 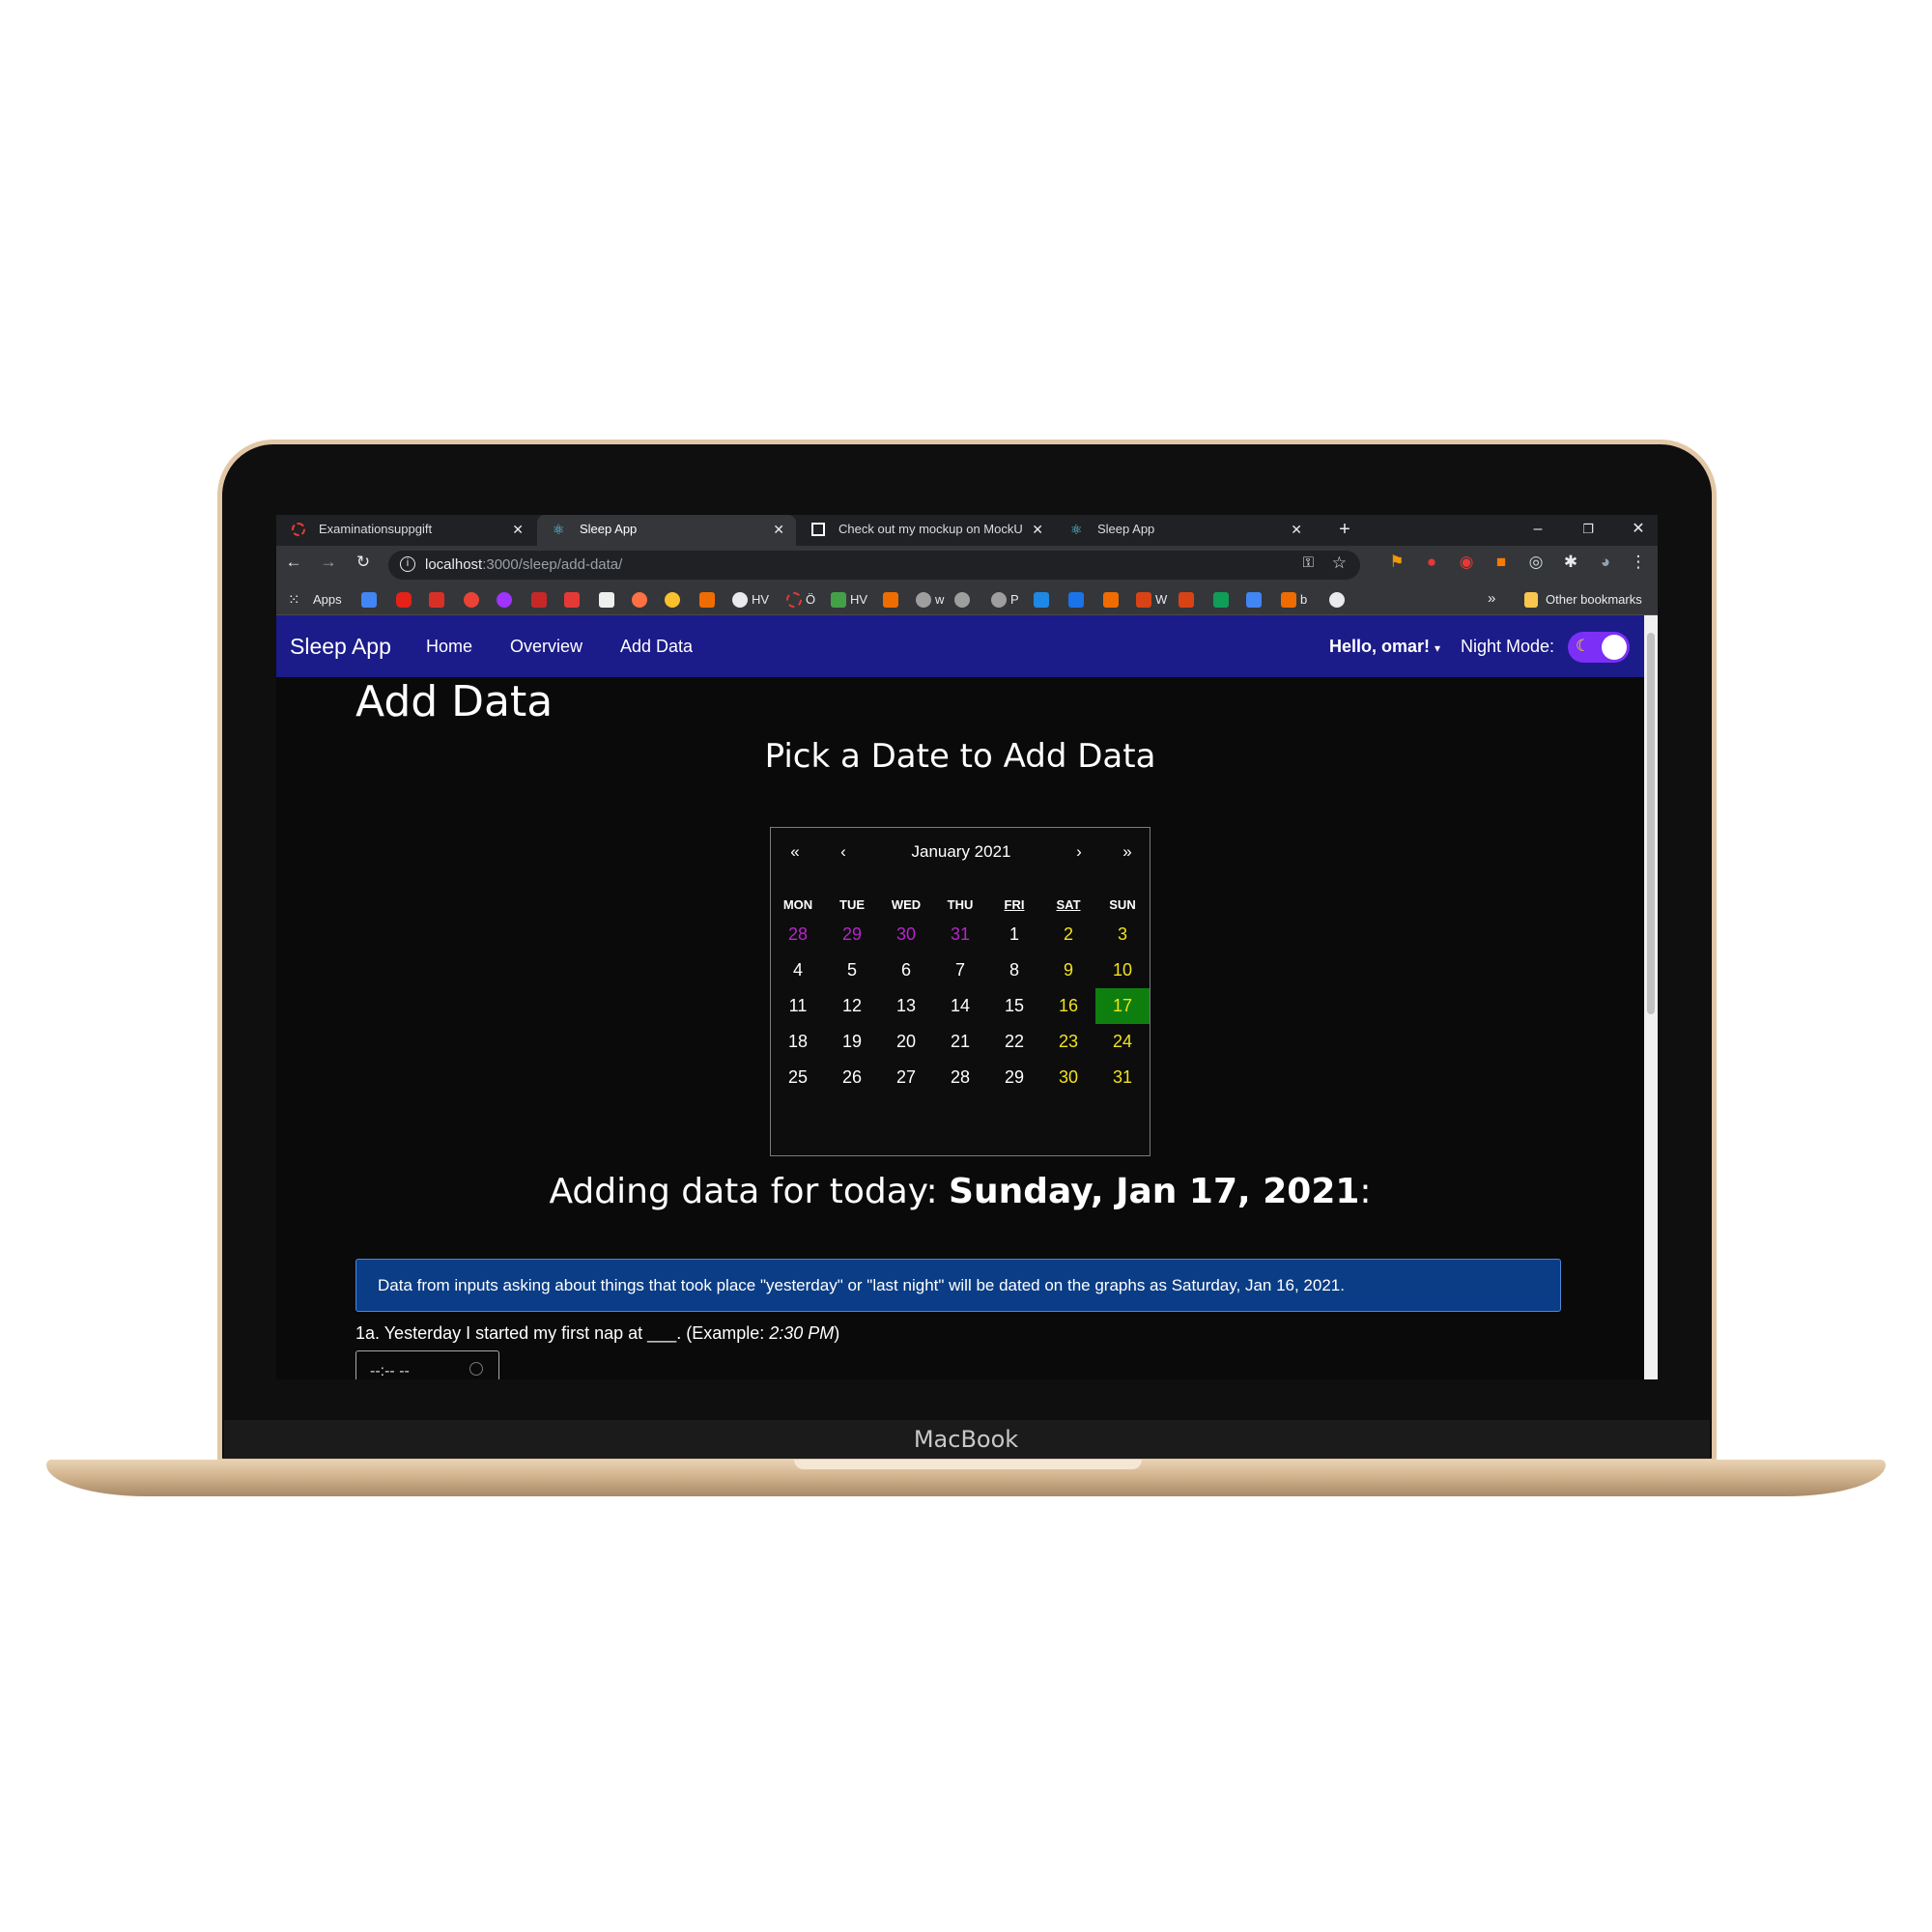 I want to click on calendar-day: 1, so click(x=1014, y=934).